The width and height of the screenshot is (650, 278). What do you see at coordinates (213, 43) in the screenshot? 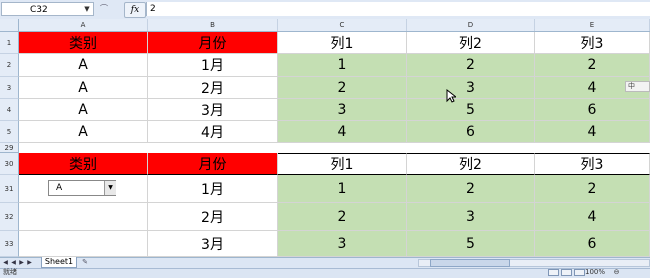
I see `cell-b1: 月份` at bounding box center [213, 43].